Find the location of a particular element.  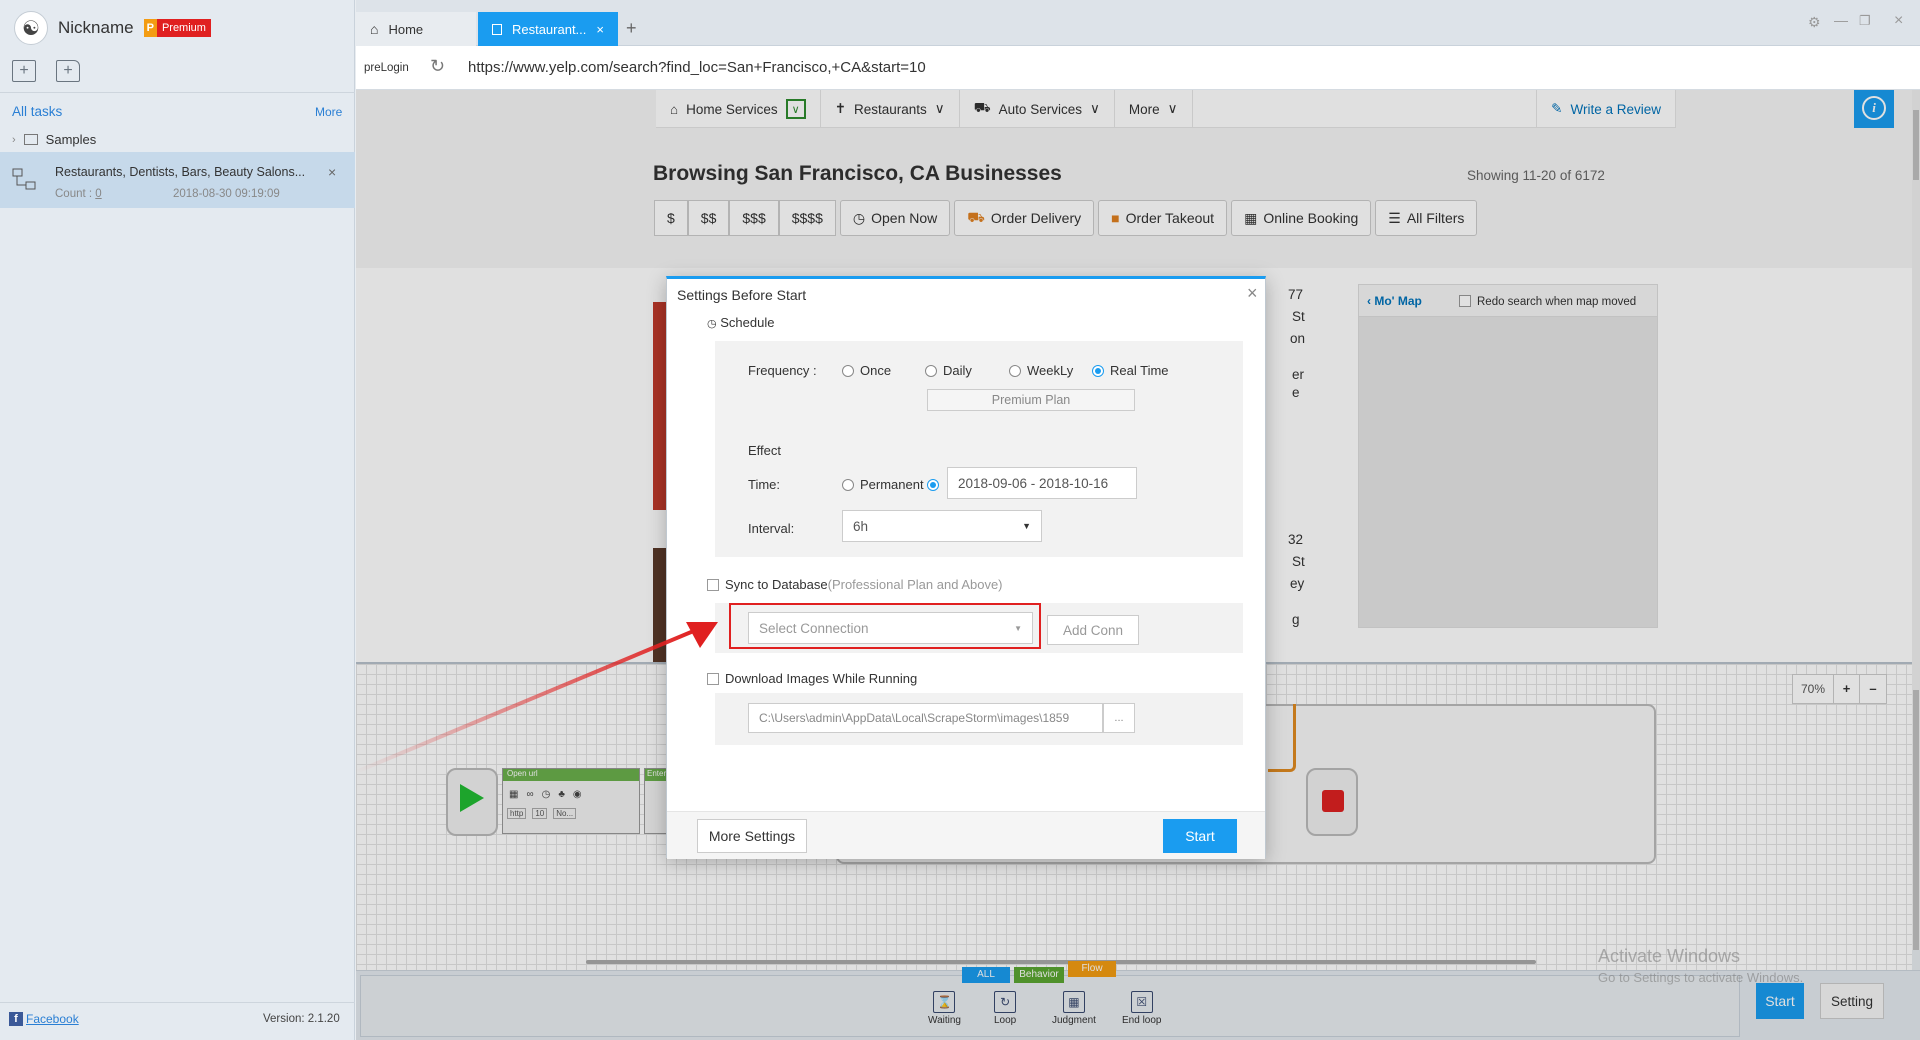

download-images-checkbox: Download Images While Running is located at coordinates (812, 678).